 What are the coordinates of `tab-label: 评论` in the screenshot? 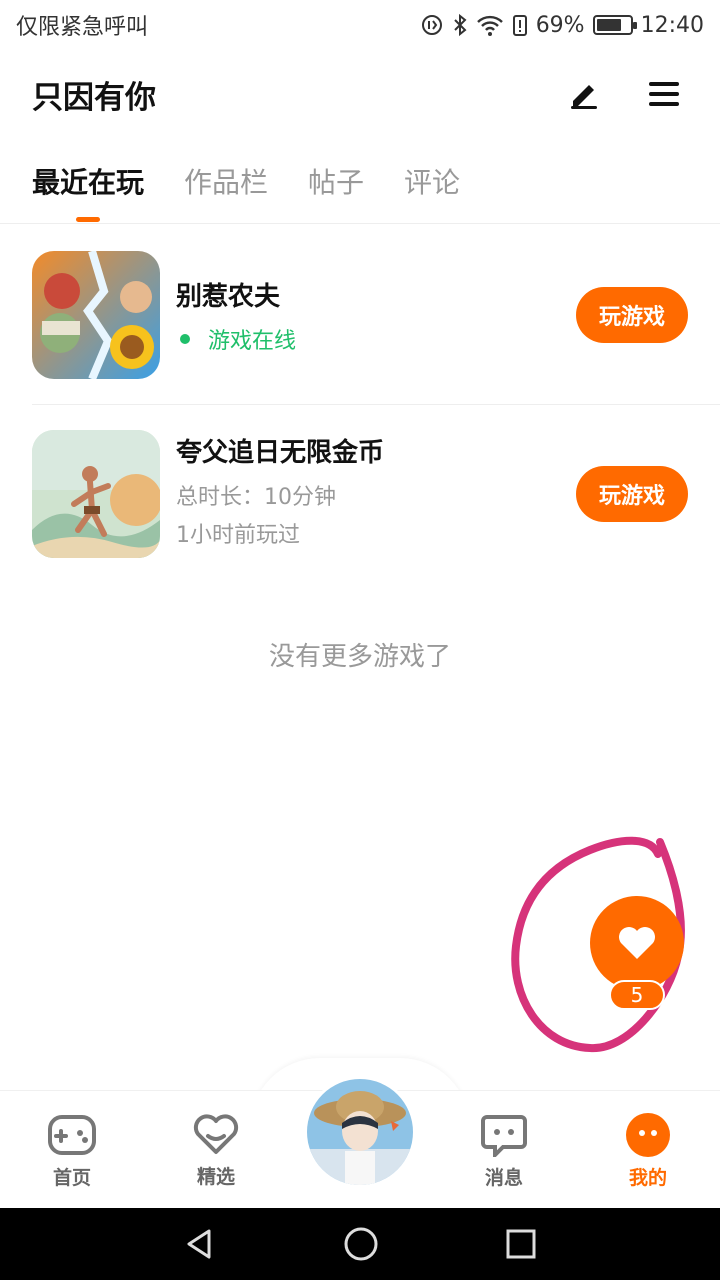 It's located at (432, 182).